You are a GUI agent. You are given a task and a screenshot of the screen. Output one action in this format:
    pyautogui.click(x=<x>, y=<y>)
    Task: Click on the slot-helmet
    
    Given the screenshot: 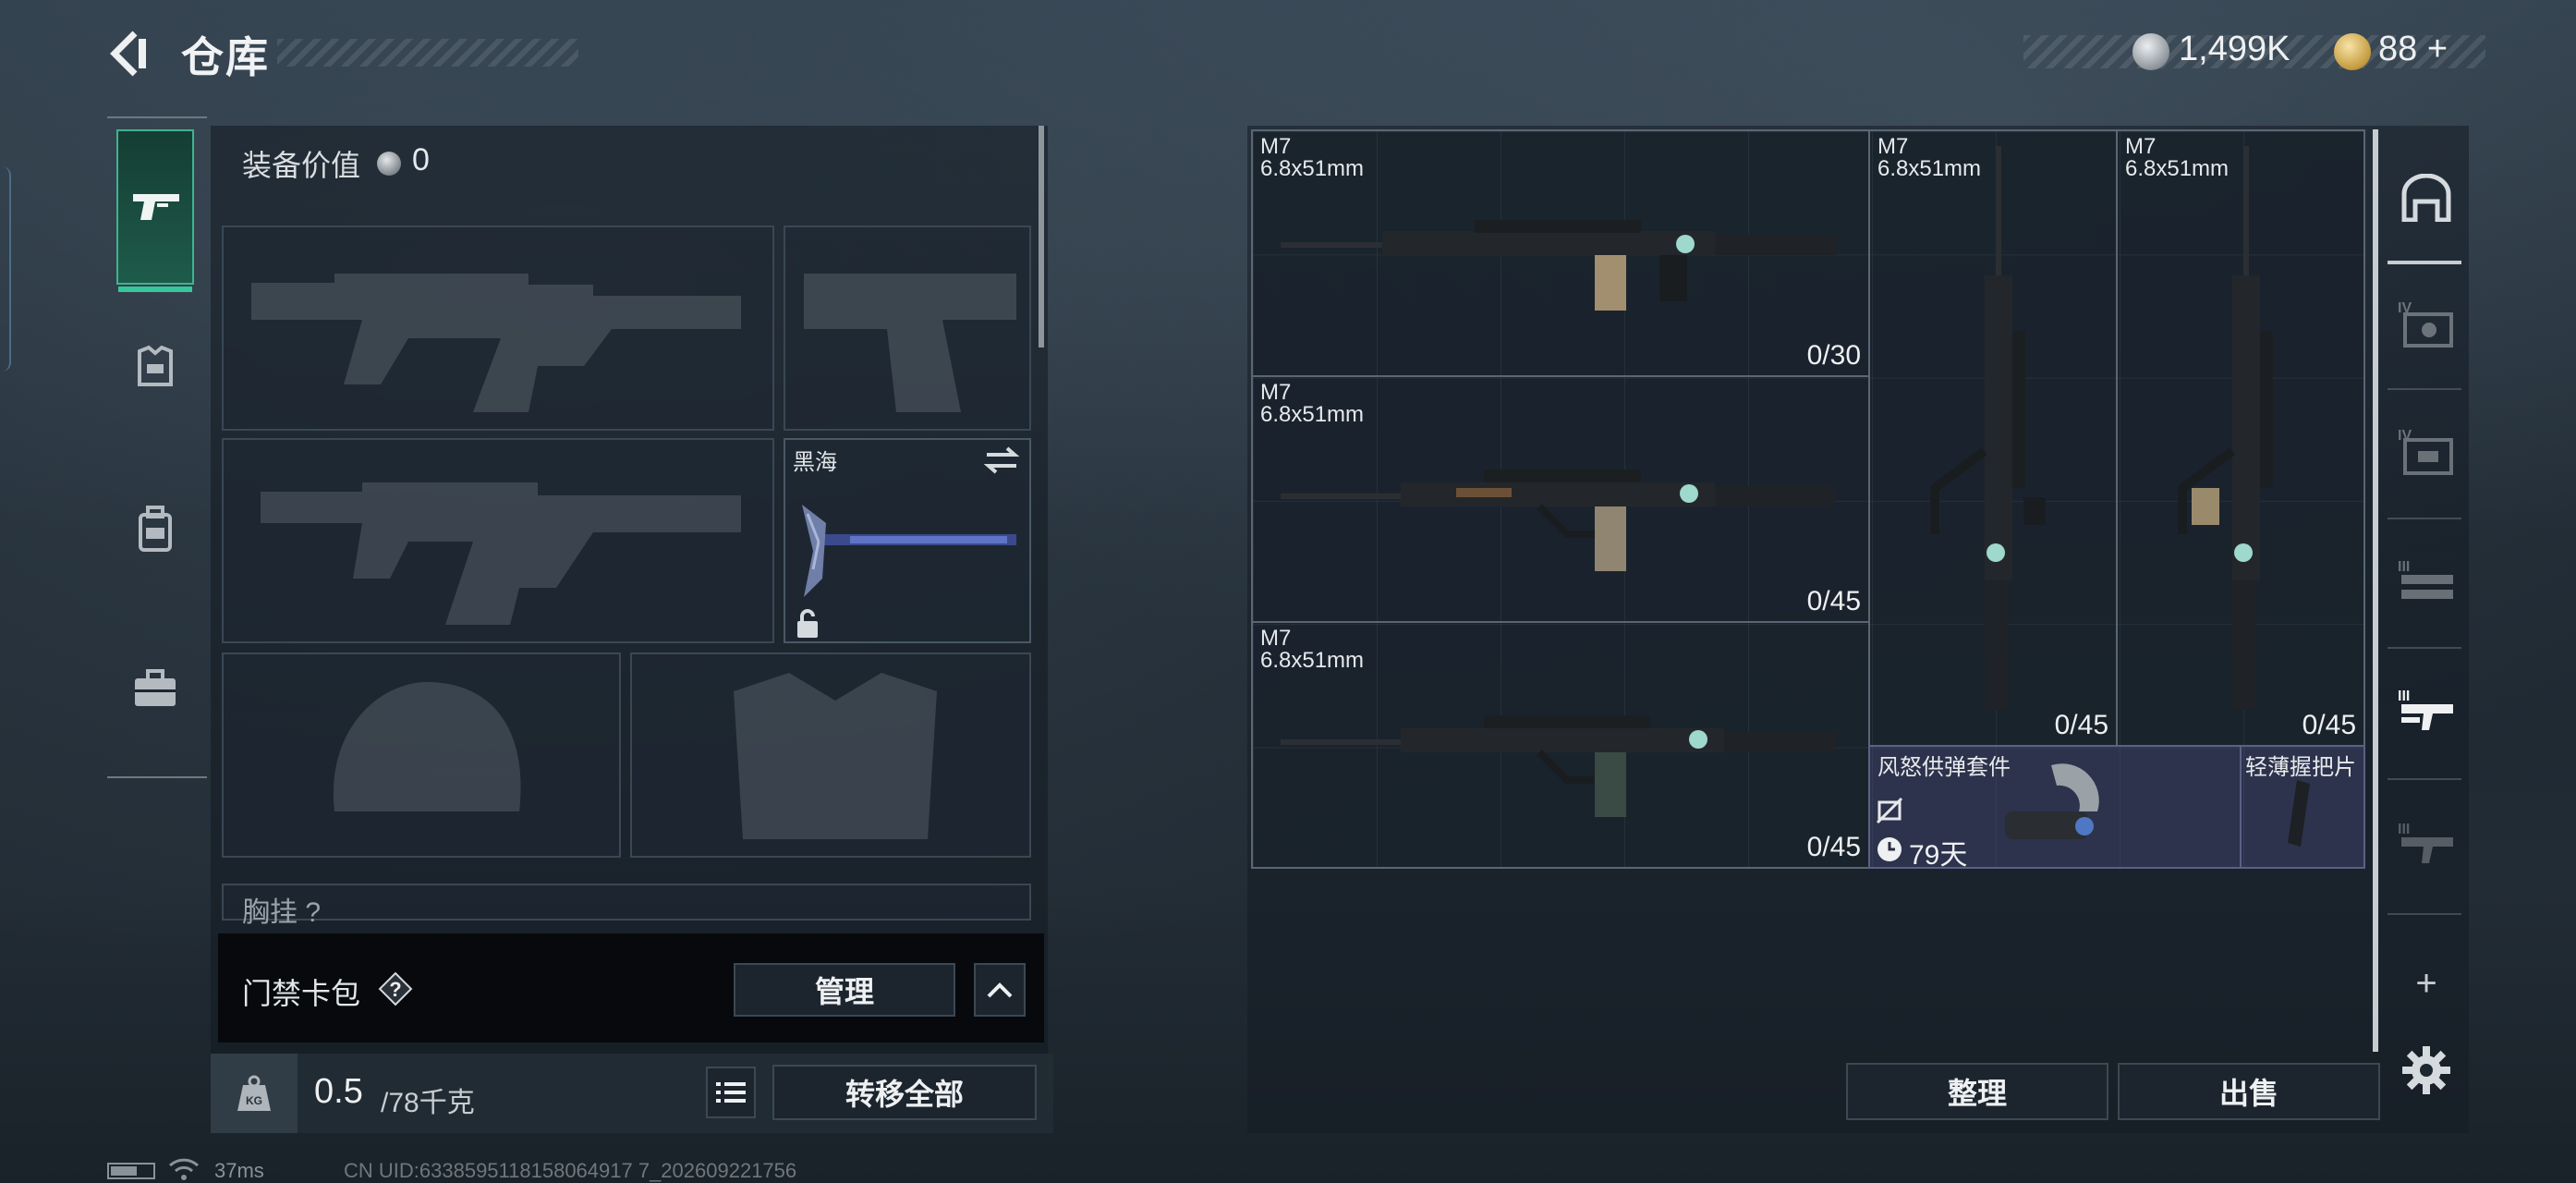 What is the action you would take?
    pyautogui.click(x=421, y=755)
    